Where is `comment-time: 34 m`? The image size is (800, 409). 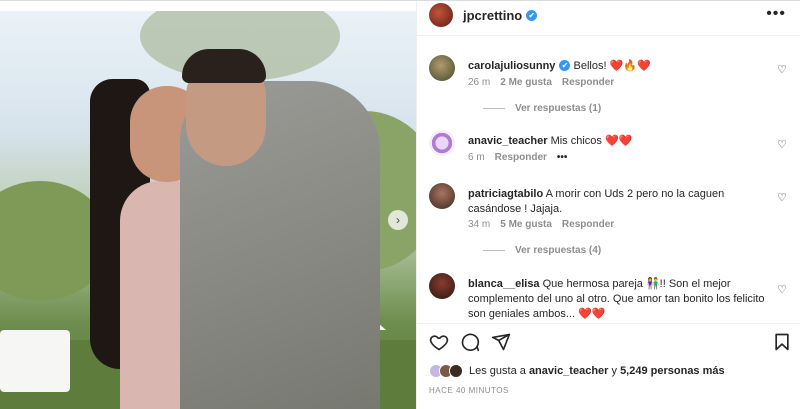
comment-time: 34 m is located at coordinates (479, 224).